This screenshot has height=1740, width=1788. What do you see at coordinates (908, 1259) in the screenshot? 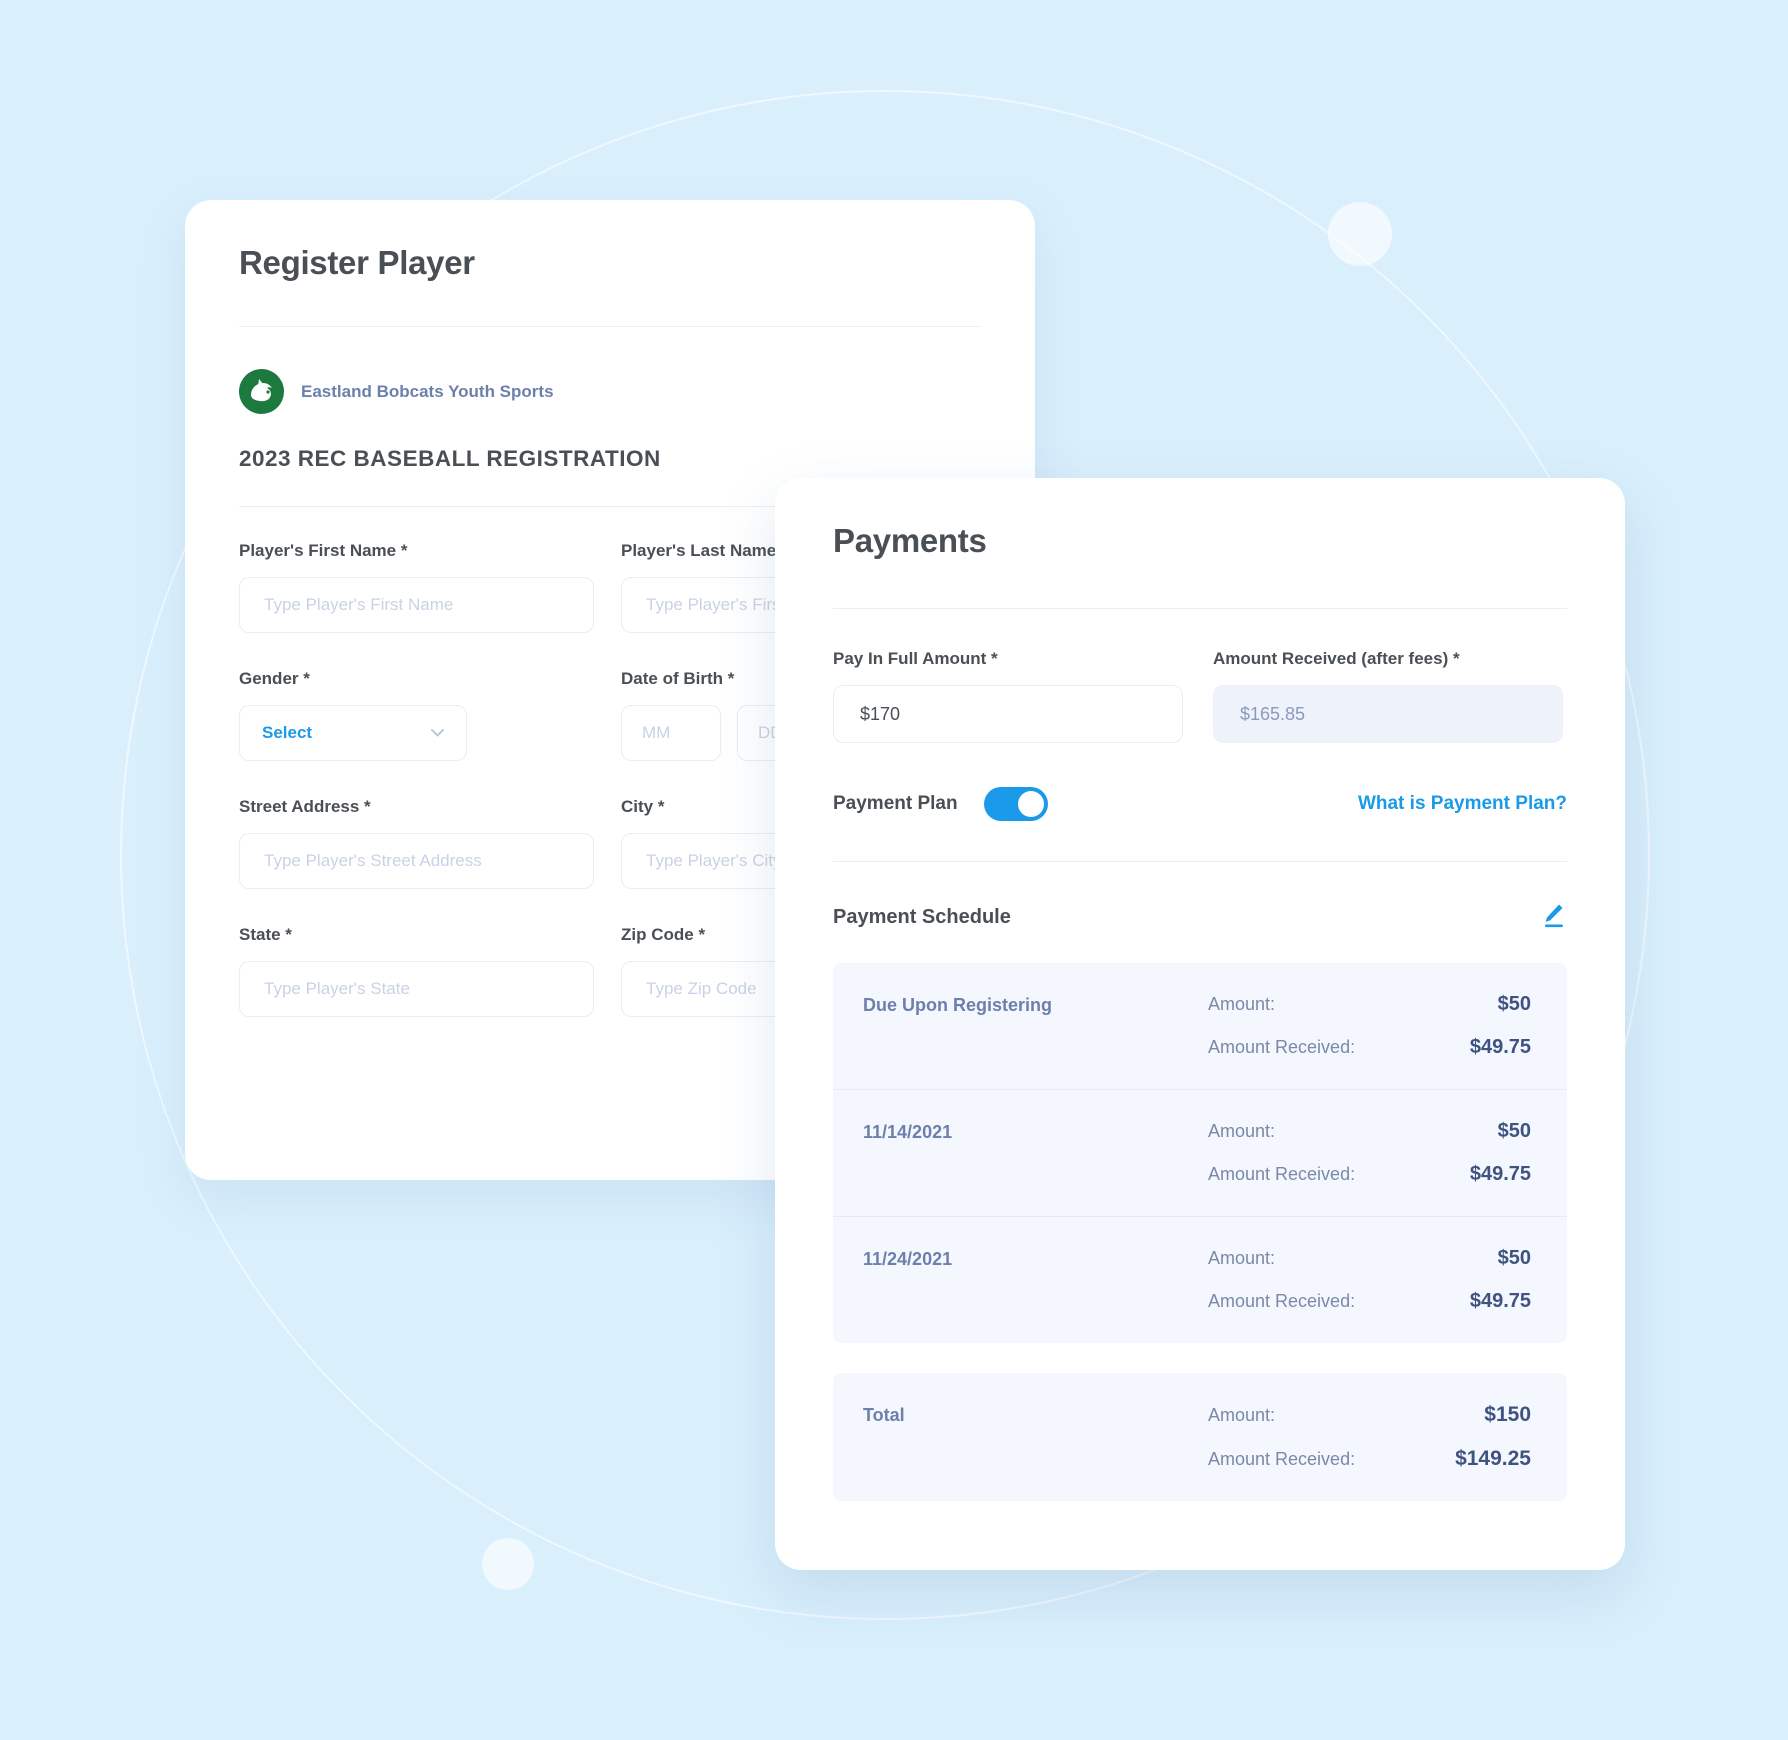
I see `schedule-row-name: 11/24/2021` at bounding box center [908, 1259].